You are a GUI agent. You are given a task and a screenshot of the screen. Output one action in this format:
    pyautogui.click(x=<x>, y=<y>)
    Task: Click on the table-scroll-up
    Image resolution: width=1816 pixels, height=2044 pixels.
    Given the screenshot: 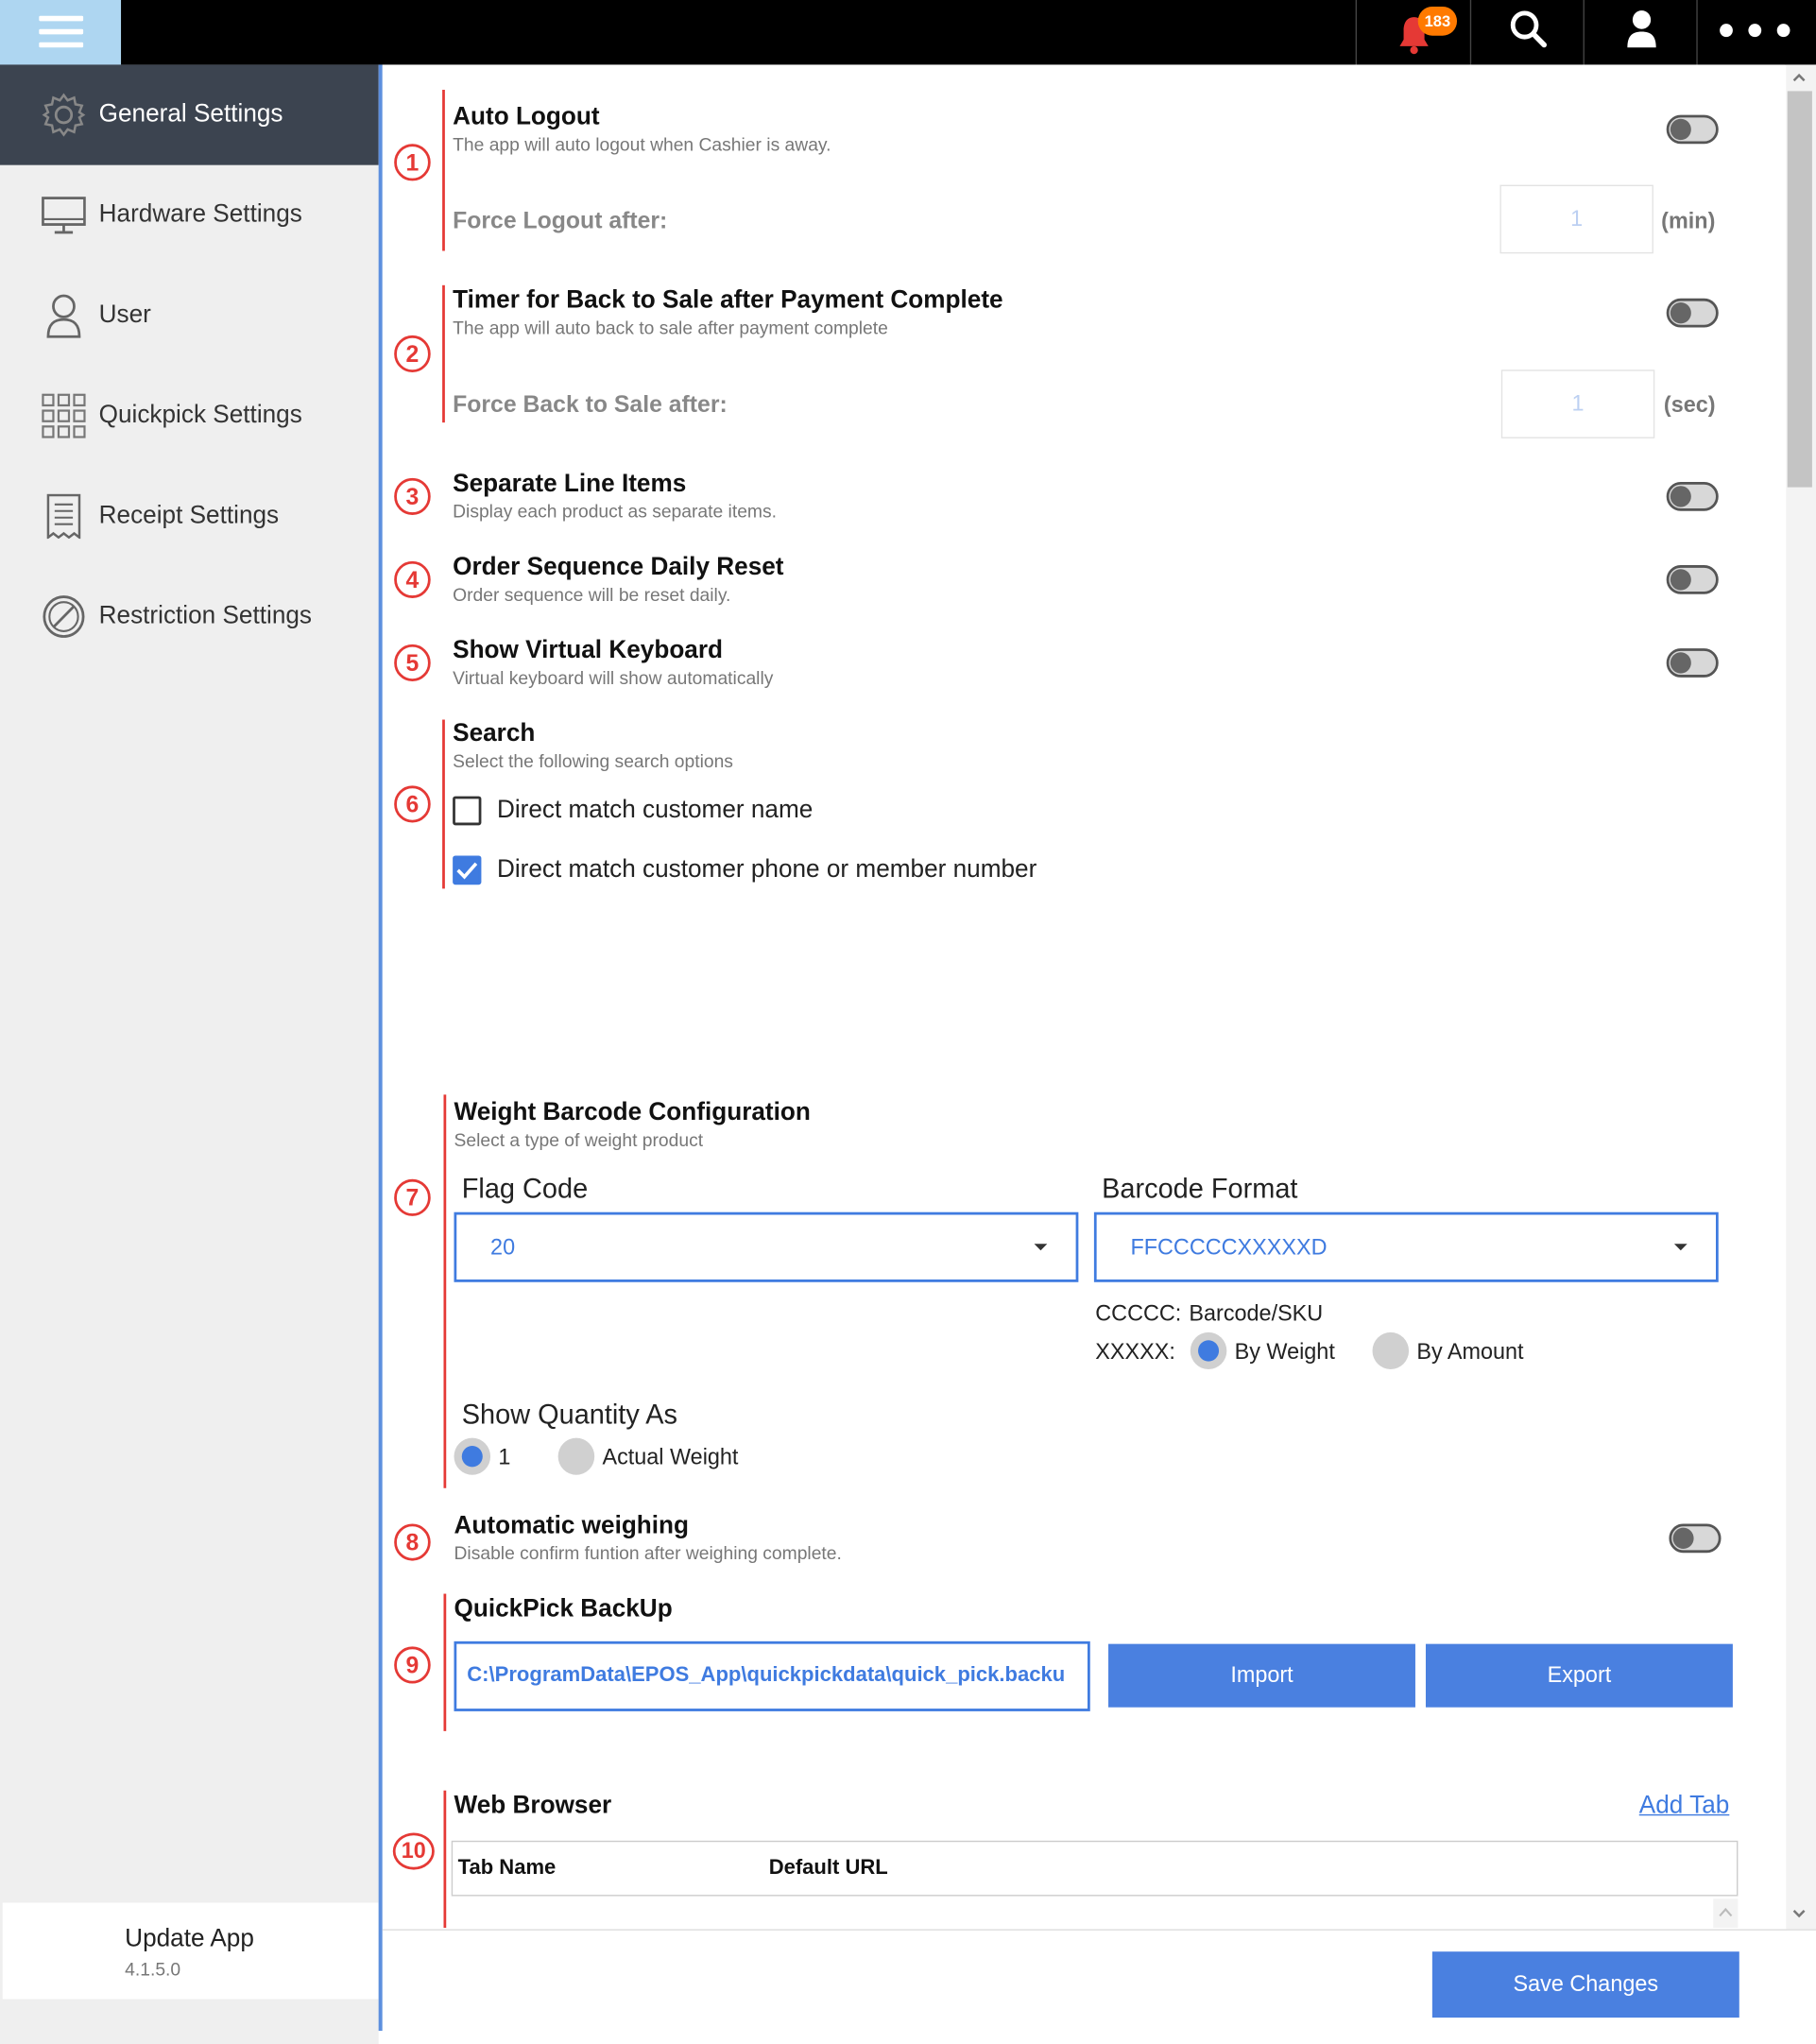 What is the action you would take?
    pyautogui.click(x=1726, y=1913)
    